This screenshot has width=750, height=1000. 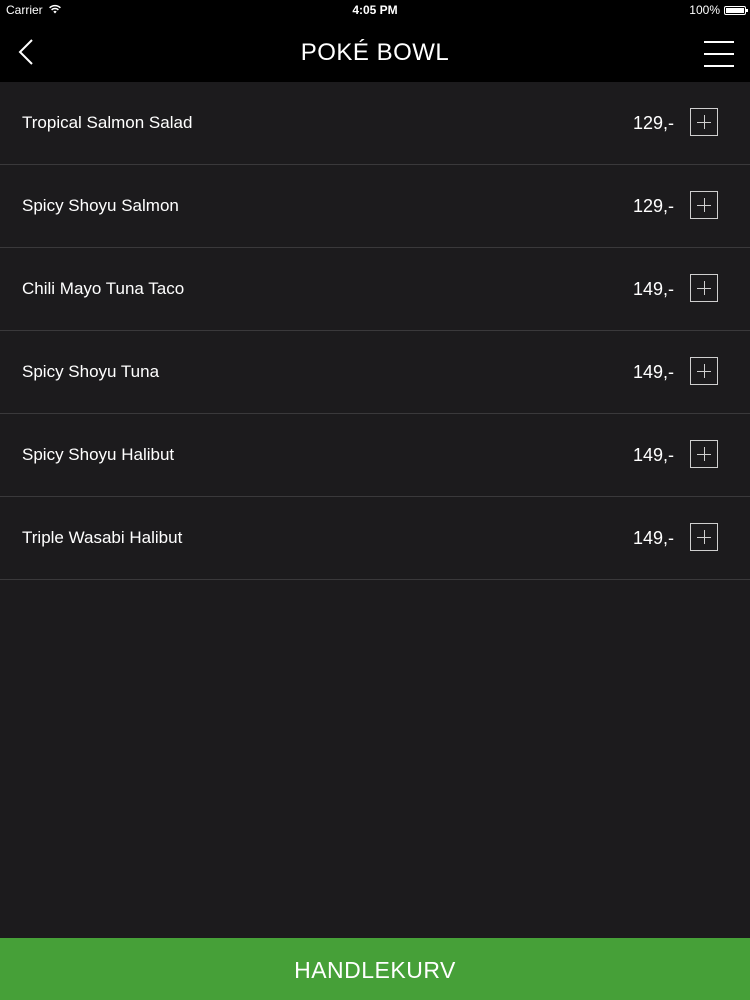 What do you see at coordinates (375, 123) in the screenshot?
I see `list-item: Tropical Salmon Salad 129,-` at bounding box center [375, 123].